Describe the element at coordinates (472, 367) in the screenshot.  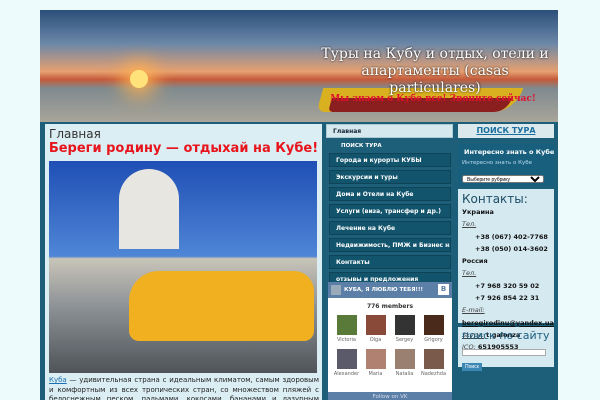
I see `site-search-button: Поиск` at that location.